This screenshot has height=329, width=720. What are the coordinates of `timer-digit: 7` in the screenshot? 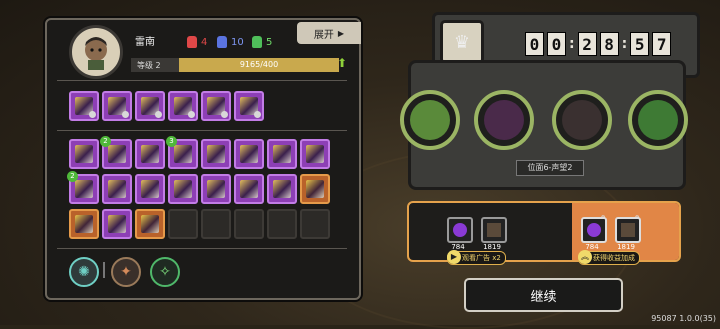 It's located at (662, 44).